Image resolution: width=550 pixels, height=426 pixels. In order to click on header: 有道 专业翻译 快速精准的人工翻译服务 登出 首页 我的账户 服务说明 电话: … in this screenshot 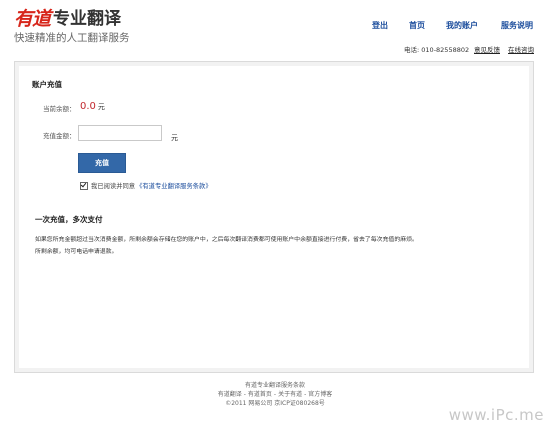, I will do `click(275, 31)`.